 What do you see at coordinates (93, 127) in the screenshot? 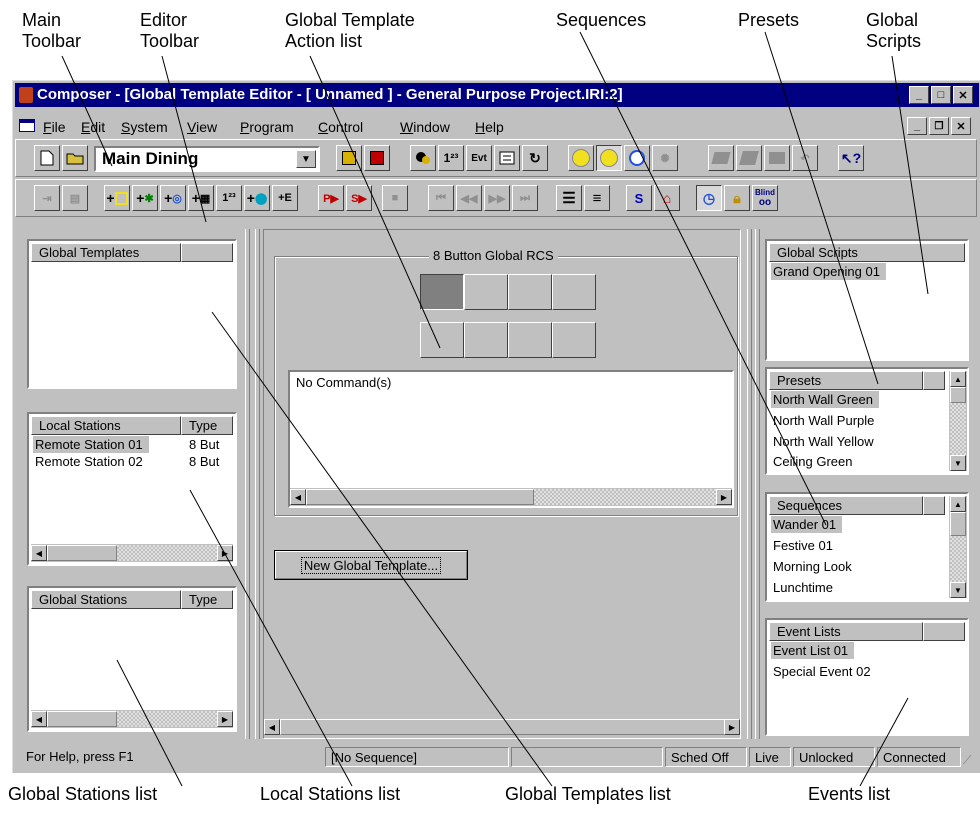
I see `menu-edit: Edit` at bounding box center [93, 127].